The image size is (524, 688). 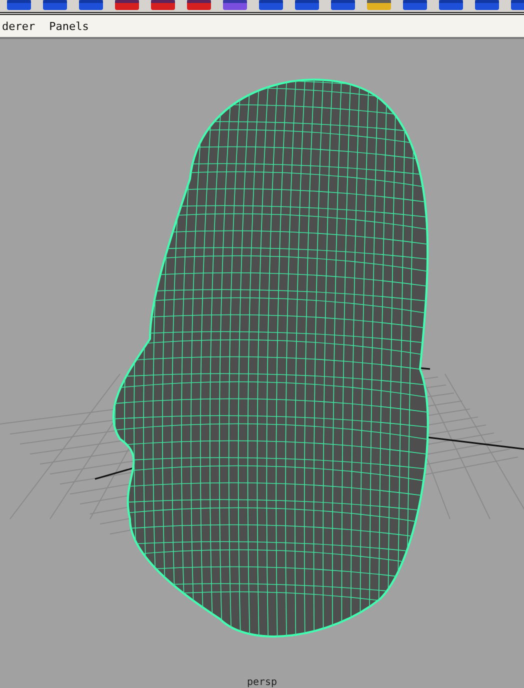 I want to click on menu-item: Panels, so click(x=69, y=26).